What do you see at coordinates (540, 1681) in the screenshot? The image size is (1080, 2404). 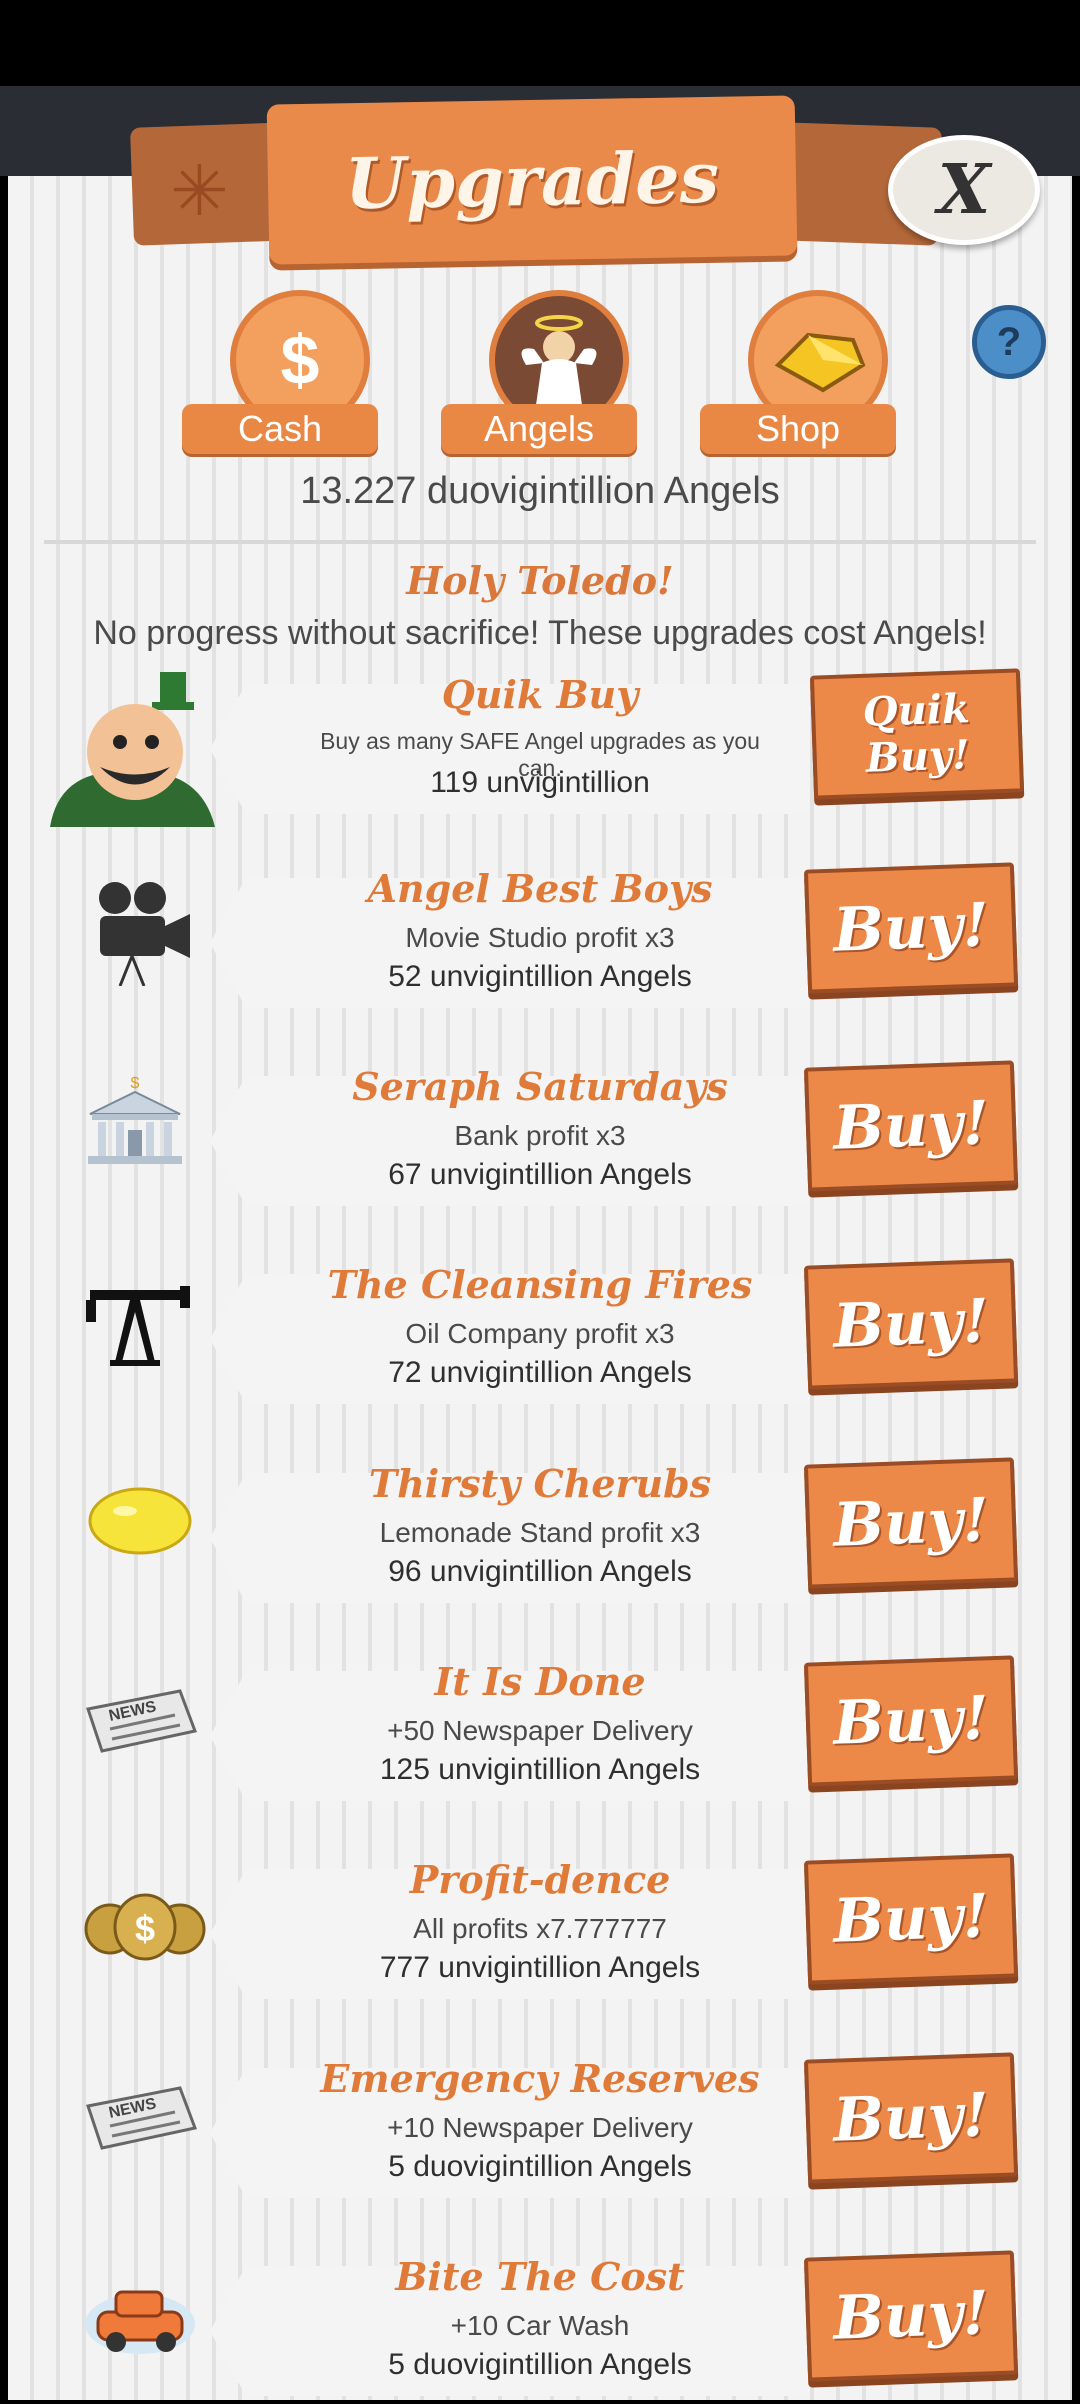 I see `upgrade-title: It Is Done` at bounding box center [540, 1681].